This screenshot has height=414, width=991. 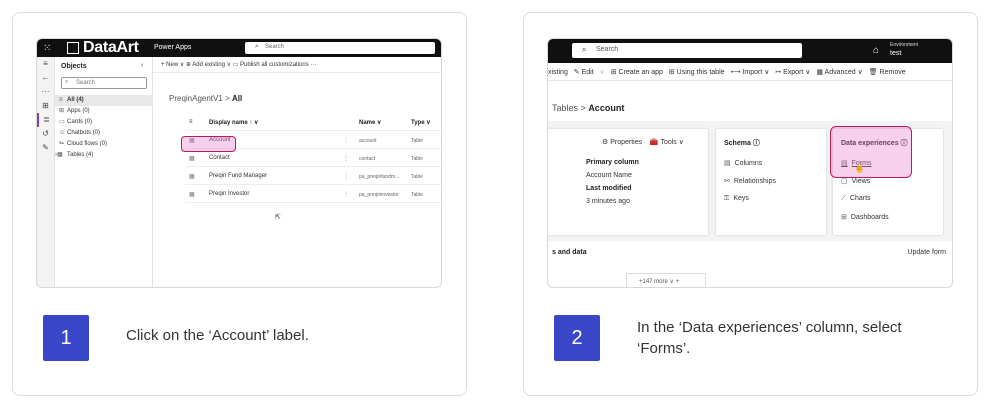 What do you see at coordinates (75, 100) in the screenshot?
I see `objects-item-label: All (4)` at bounding box center [75, 100].